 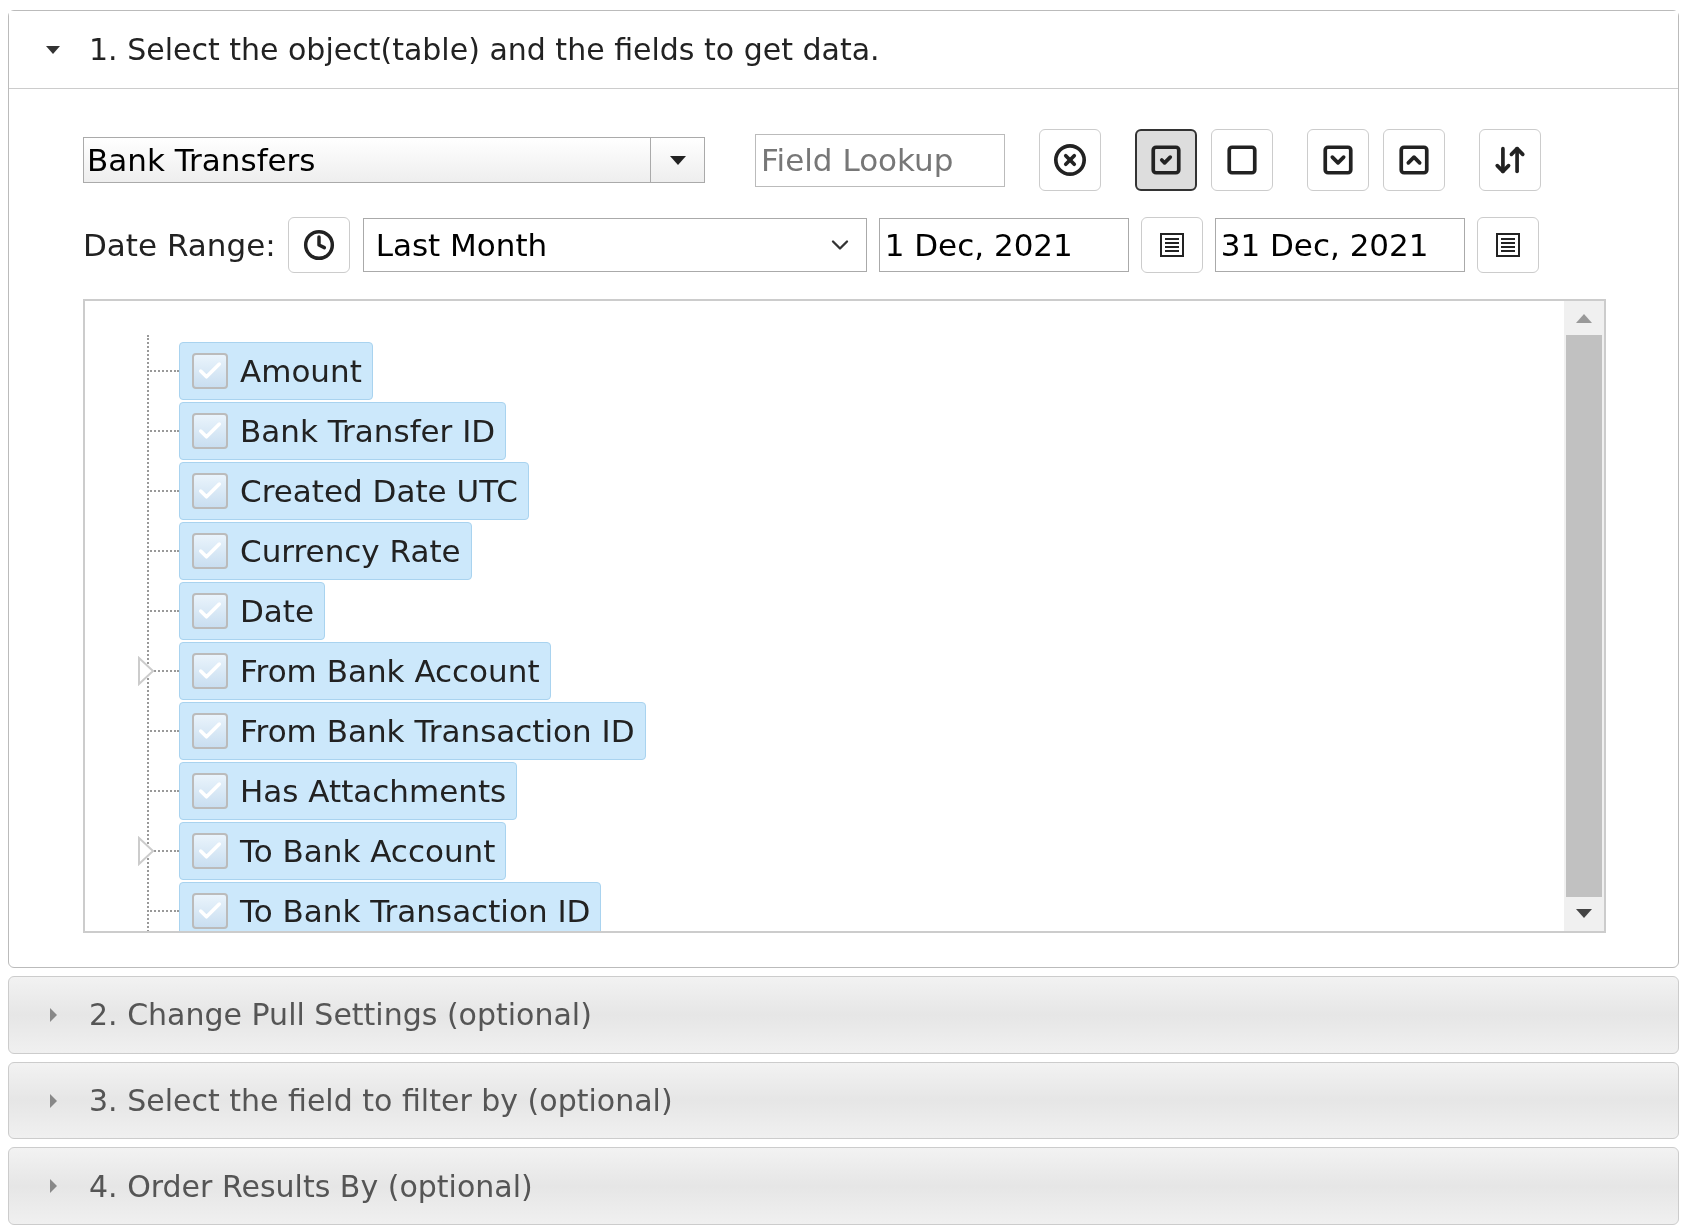 What do you see at coordinates (1414, 160) in the screenshot?
I see `chevron-up-square-icon` at bounding box center [1414, 160].